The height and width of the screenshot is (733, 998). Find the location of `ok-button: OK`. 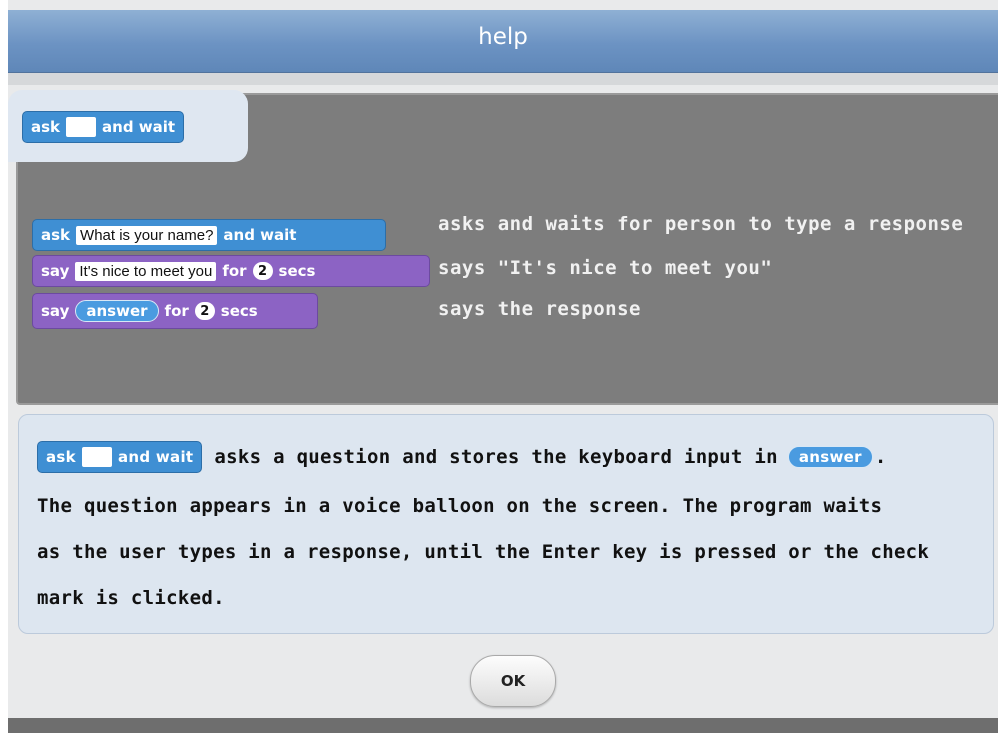

ok-button: OK is located at coordinates (513, 681).